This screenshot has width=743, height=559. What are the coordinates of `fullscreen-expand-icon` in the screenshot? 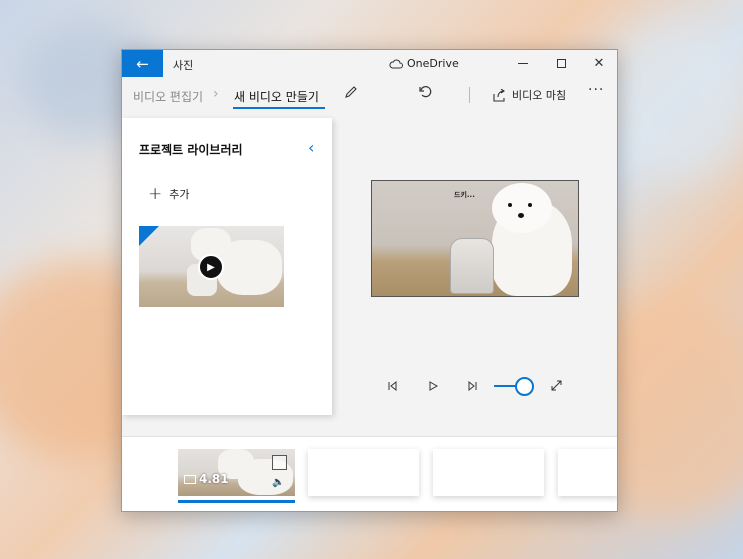 It's located at (556, 387).